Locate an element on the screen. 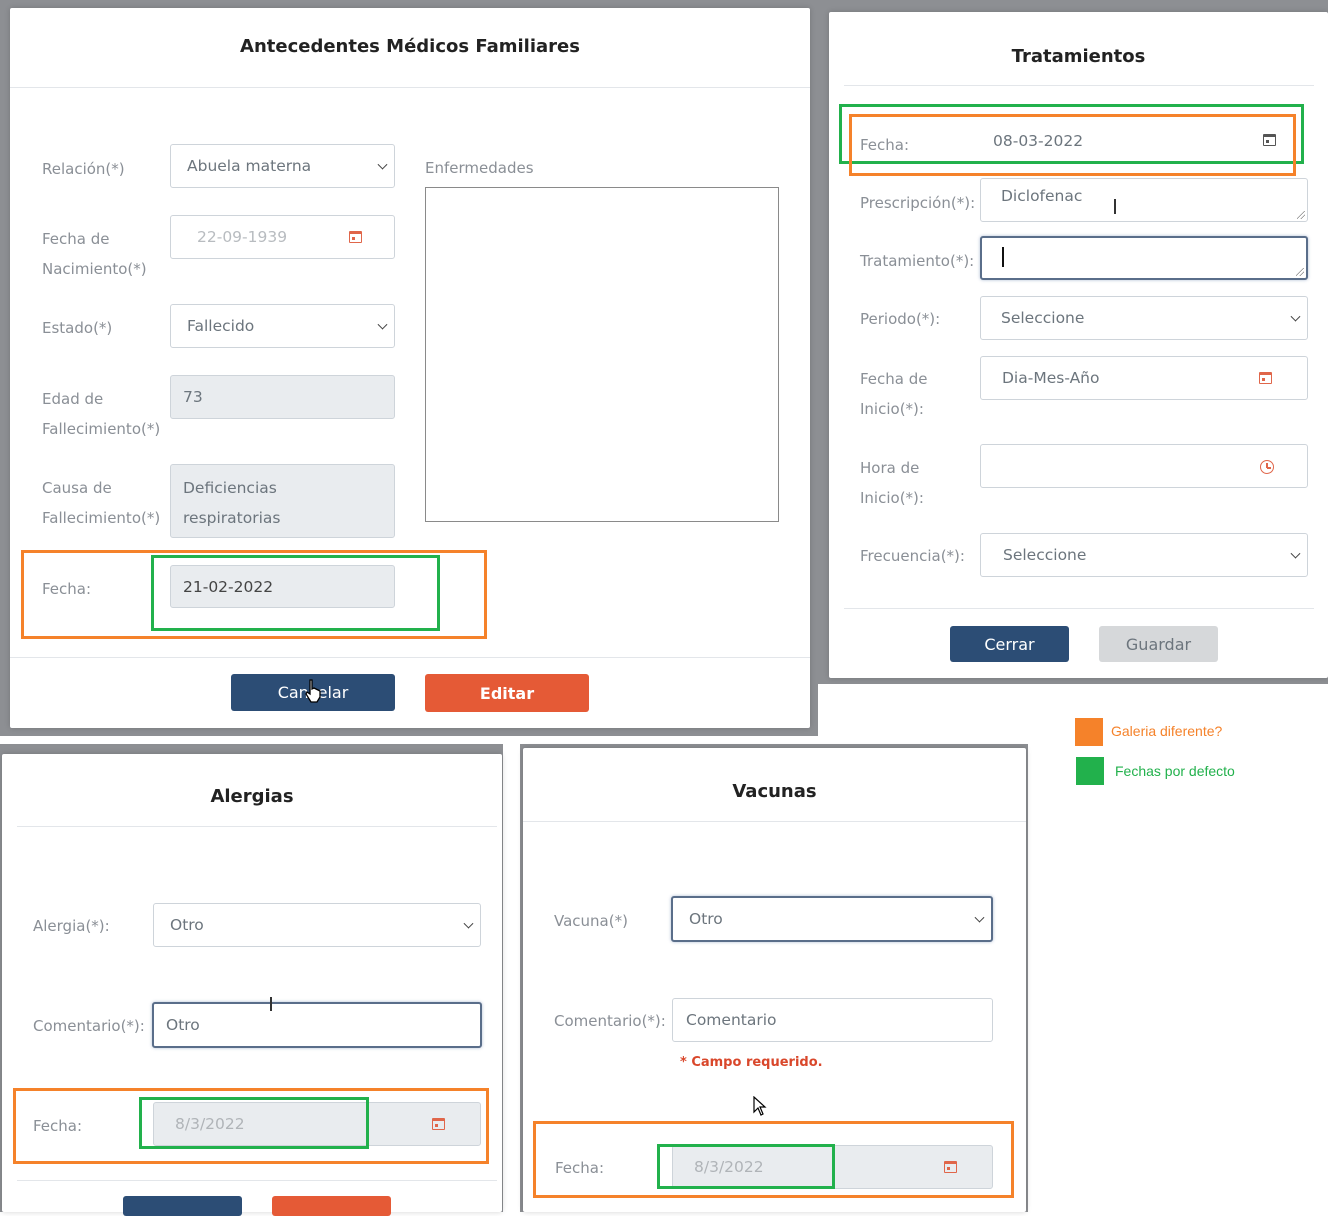  tratamiento-textarea is located at coordinates (1144, 258).